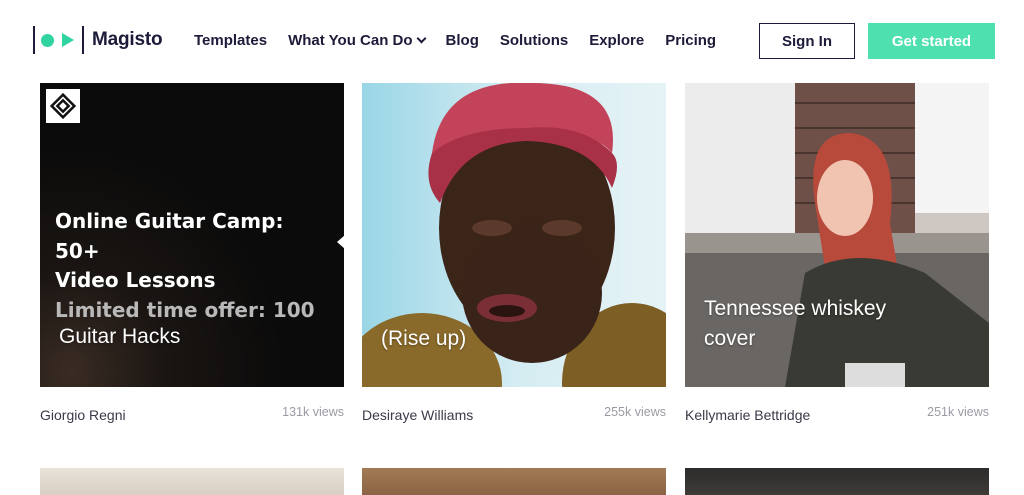 Image resolution: width=1024 pixels, height=495 pixels. I want to click on video-title-line: cover, so click(730, 338).